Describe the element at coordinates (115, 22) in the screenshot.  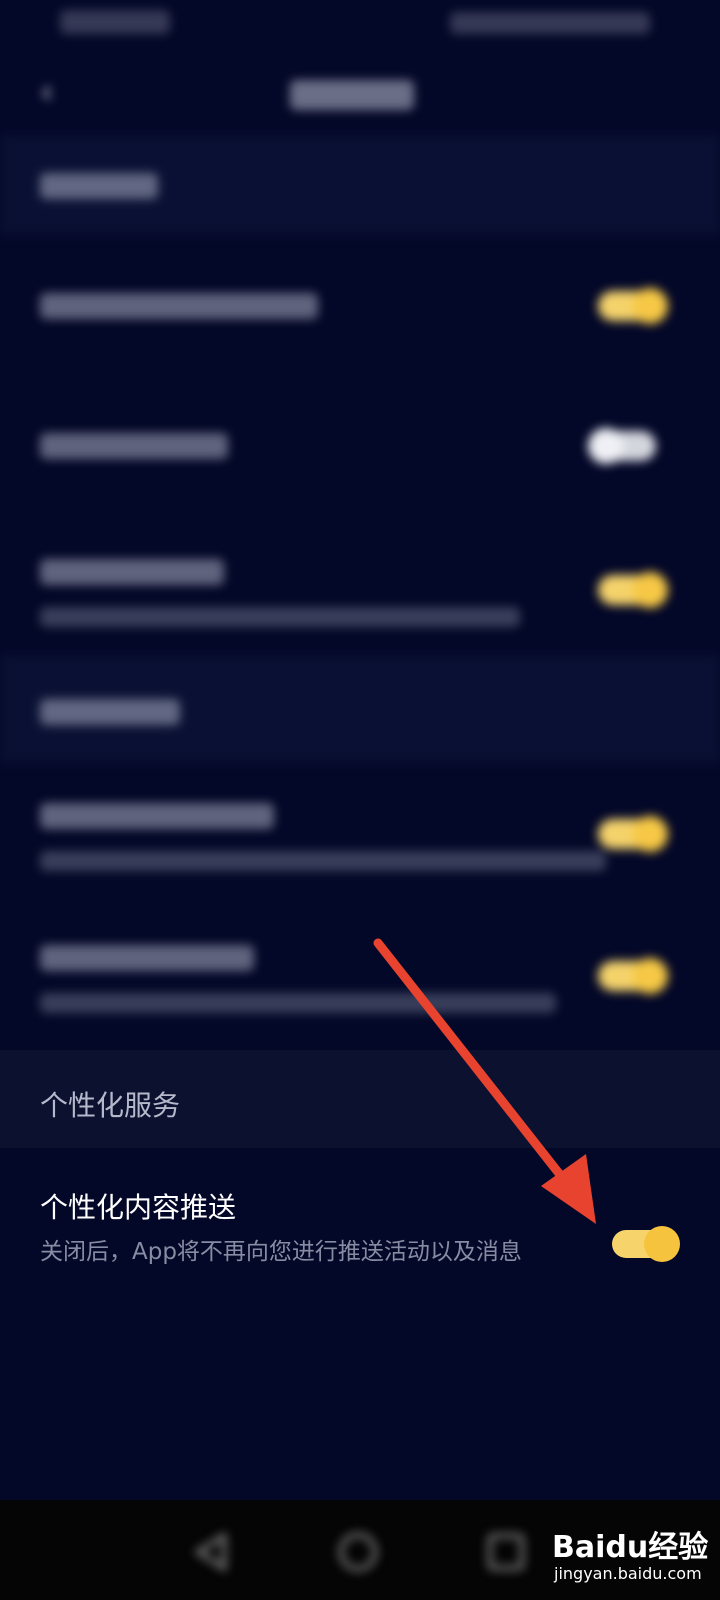
I see `status-time` at that location.